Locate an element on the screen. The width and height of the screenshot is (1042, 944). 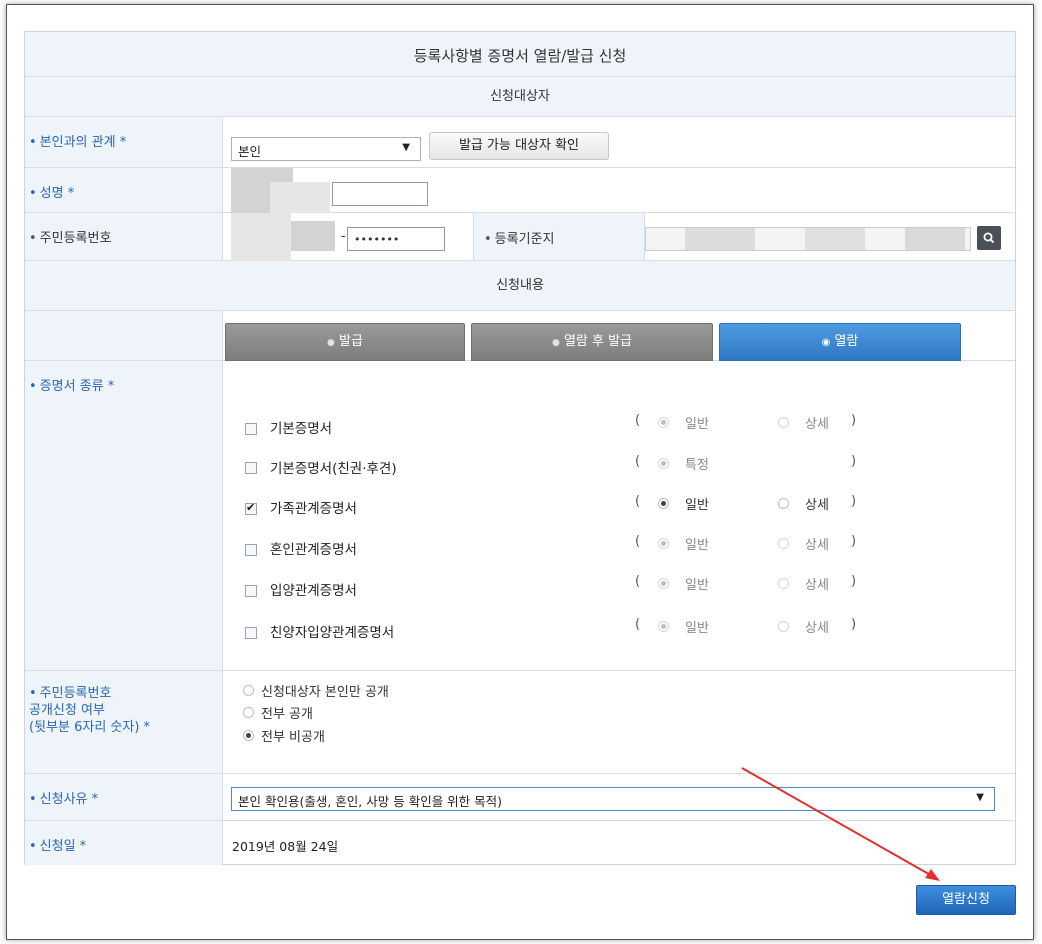
annotation-arrow is located at coordinates (840, 824).